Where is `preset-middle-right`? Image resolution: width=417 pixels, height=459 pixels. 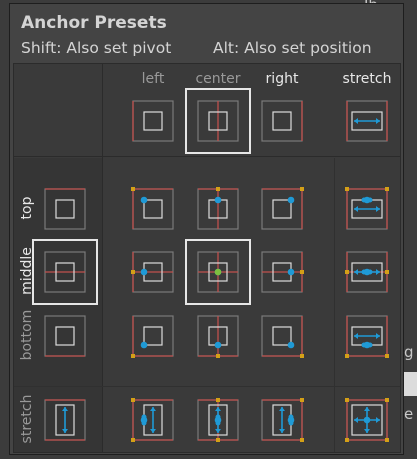 preset-middle-right is located at coordinates (282, 272).